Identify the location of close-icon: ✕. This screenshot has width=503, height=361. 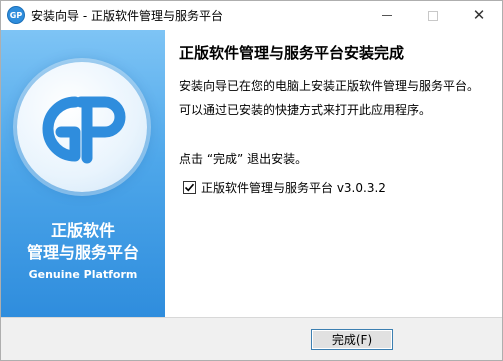
(479, 15).